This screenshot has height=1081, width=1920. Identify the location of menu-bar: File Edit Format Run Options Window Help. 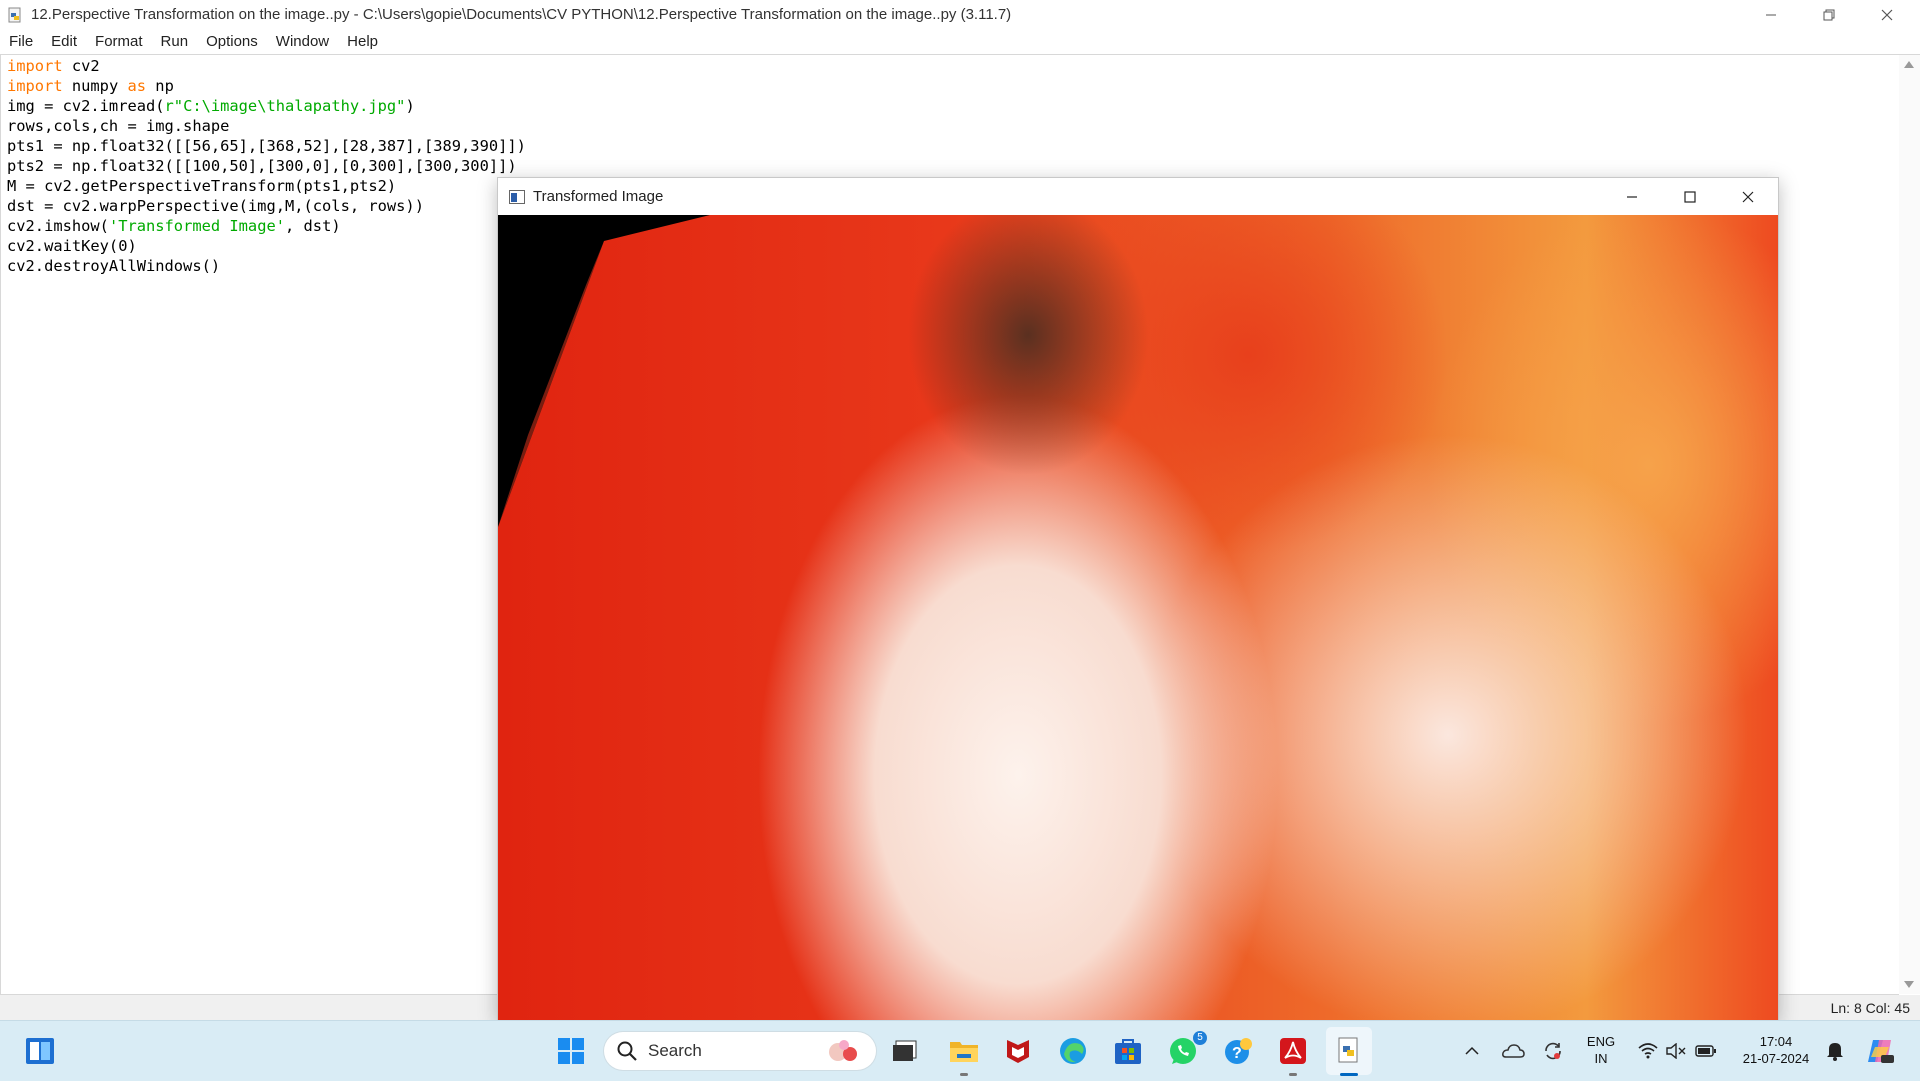
(960, 42).